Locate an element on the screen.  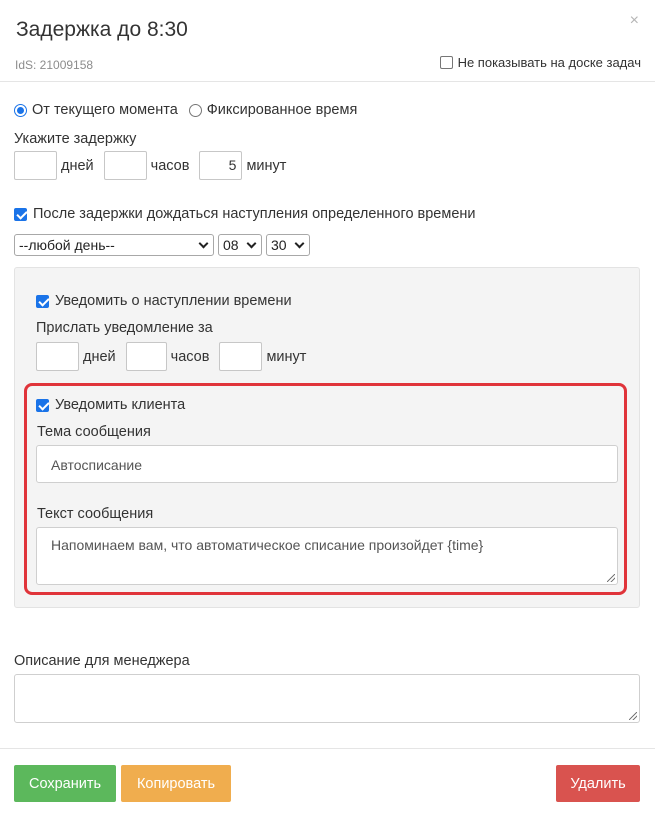
notify-days-unit: дней is located at coordinates (99, 356).